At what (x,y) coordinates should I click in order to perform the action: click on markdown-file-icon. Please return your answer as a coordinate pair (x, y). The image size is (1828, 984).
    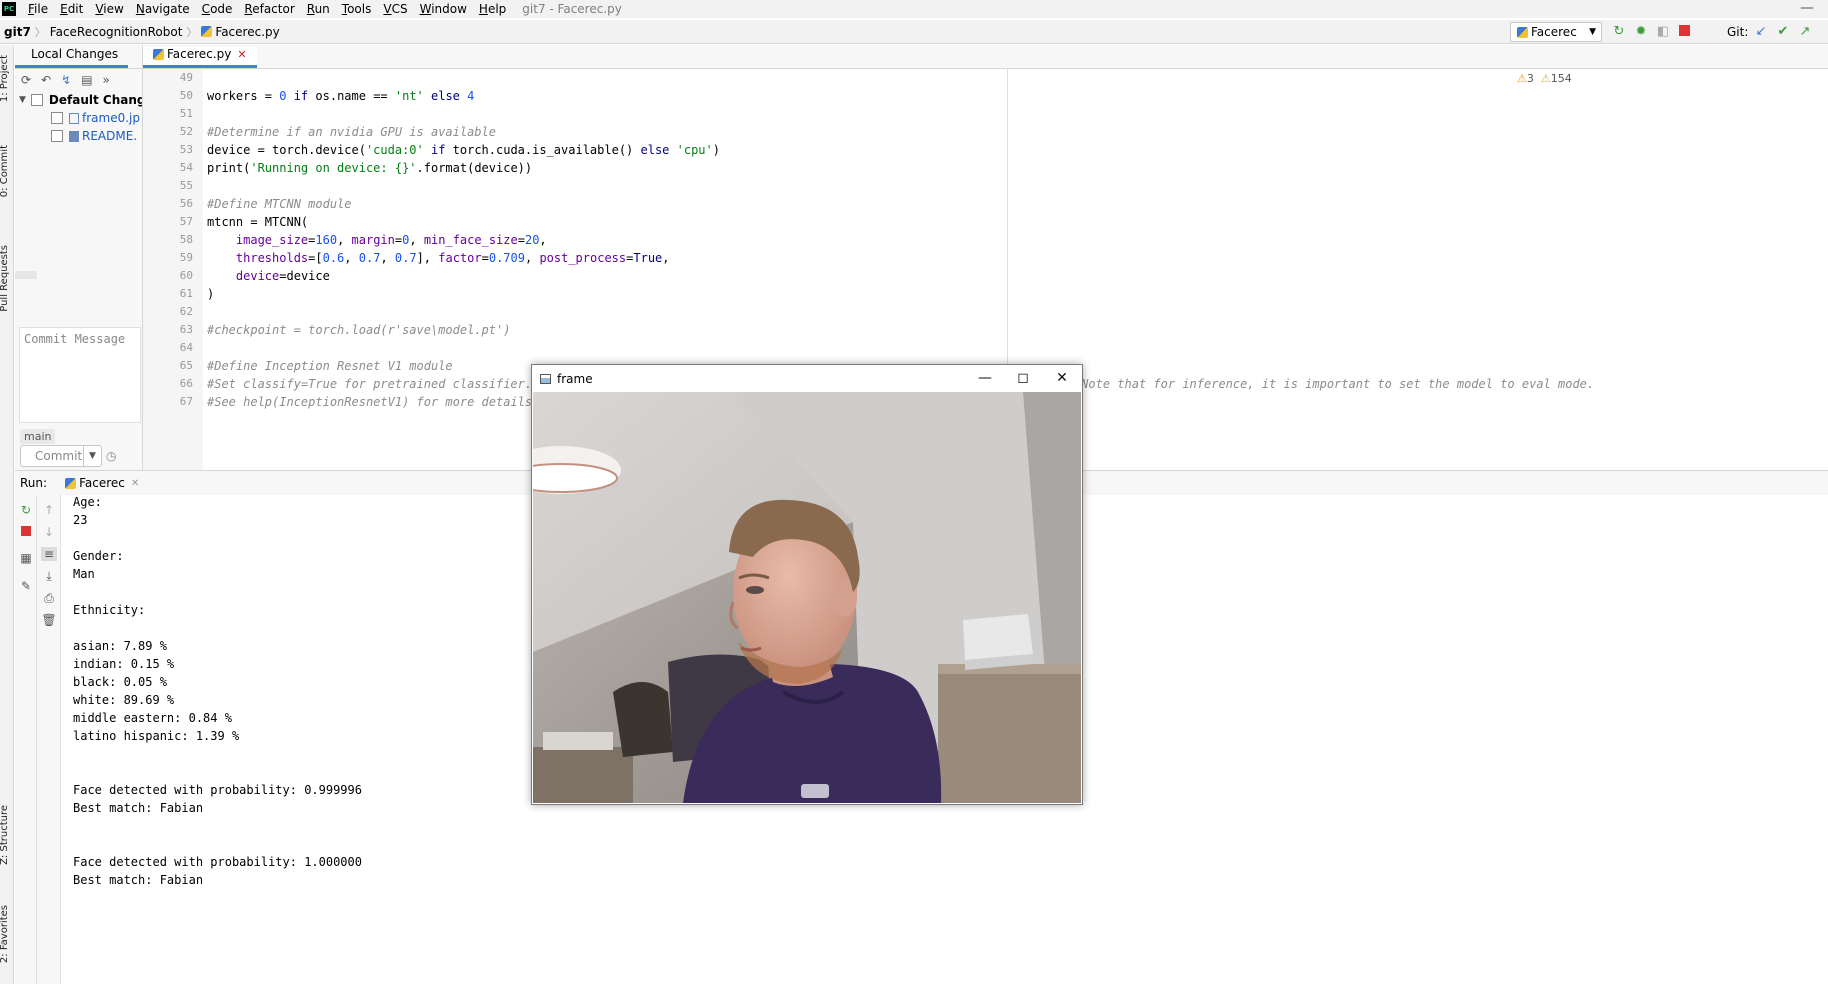
    Looking at the image, I should click on (74, 136).